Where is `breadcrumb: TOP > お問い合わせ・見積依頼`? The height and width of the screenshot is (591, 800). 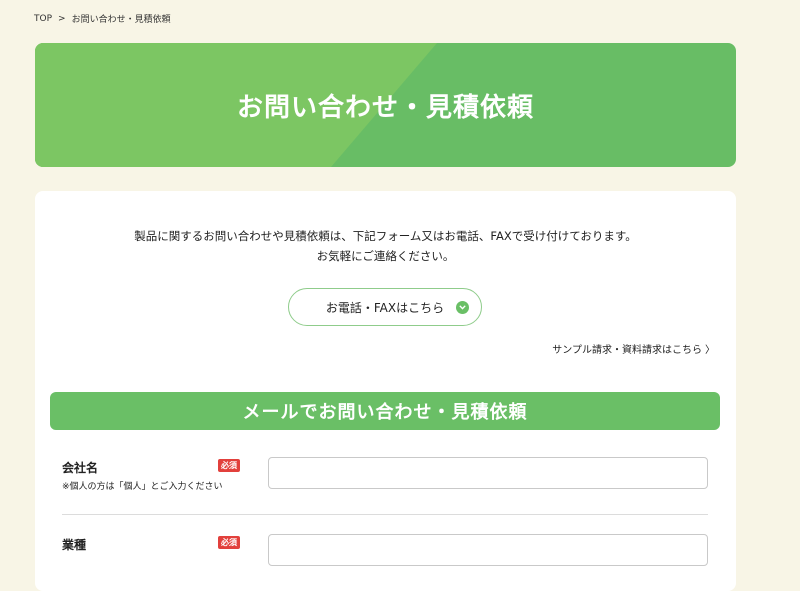 breadcrumb: TOP > お問い合わせ・見積依頼 is located at coordinates (102, 19).